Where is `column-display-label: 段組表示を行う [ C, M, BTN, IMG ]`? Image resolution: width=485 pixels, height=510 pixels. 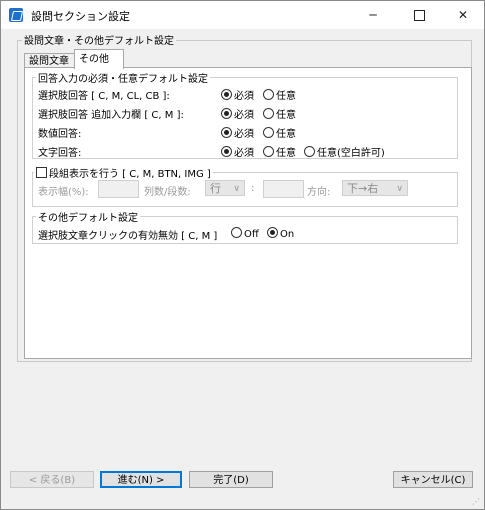 column-display-label: 段組表示を行う [ C, M, BTN, IMG ] is located at coordinates (130, 174).